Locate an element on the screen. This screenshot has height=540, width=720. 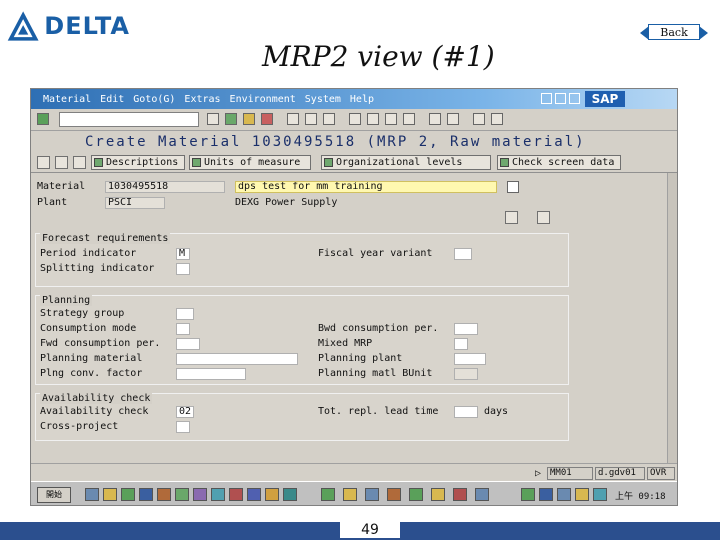
exit-icon is located at coordinates (249, 119).